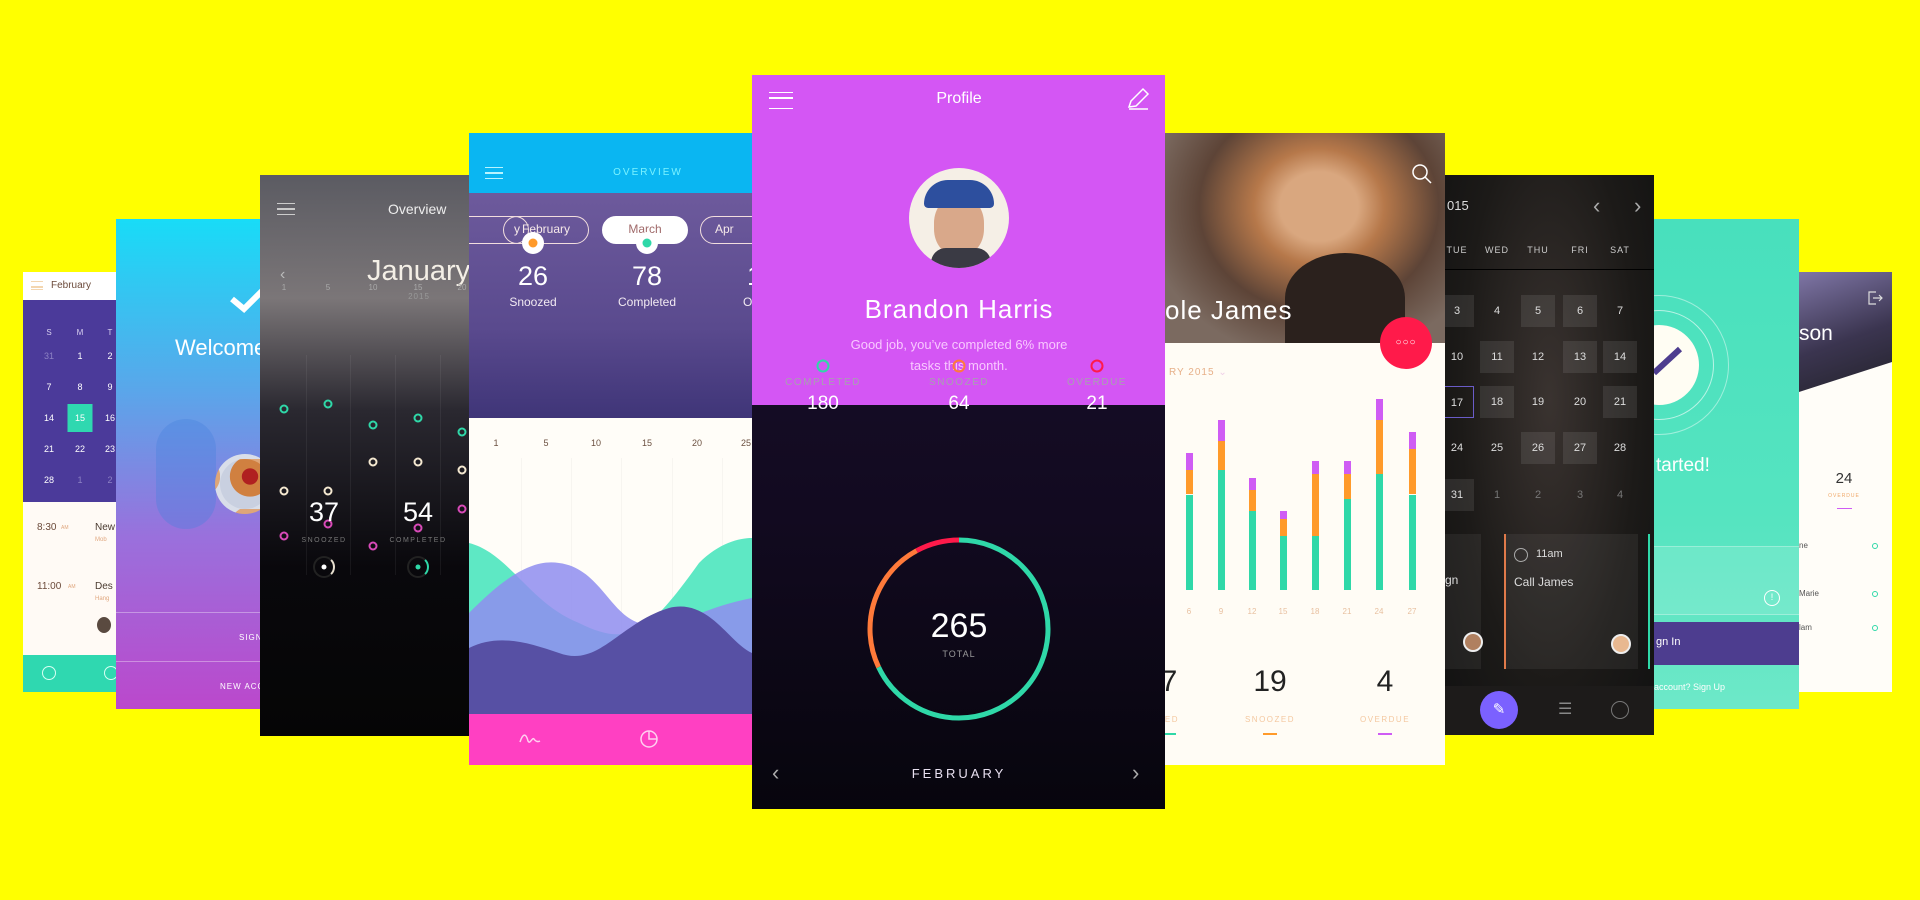 Image resolution: width=1920 pixels, height=900 pixels. Describe the element at coordinates (1497, 357) in the screenshot. I see `calendar-day: 11` at that location.